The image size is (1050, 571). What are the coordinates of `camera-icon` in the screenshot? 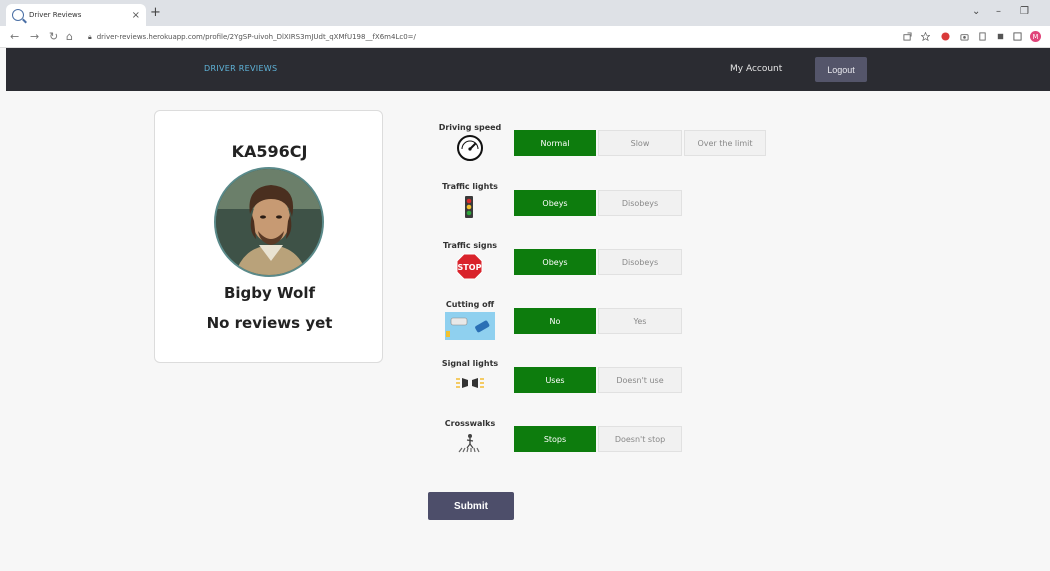 It's located at (964, 36).